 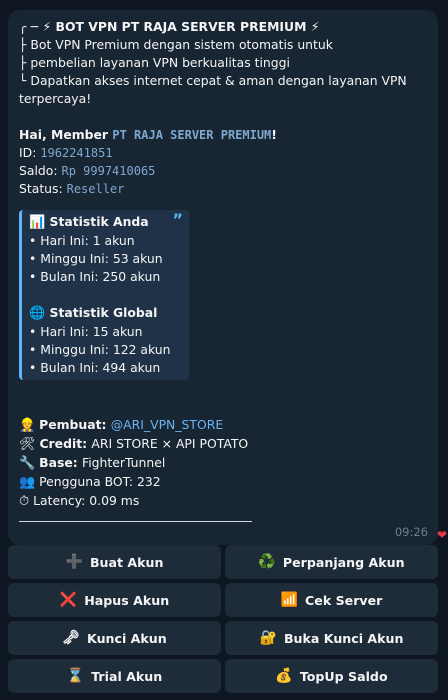 What do you see at coordinates (274, 134) in the screenshot?
I see `greeting-suffix: !` at bounding box center [274, 134].